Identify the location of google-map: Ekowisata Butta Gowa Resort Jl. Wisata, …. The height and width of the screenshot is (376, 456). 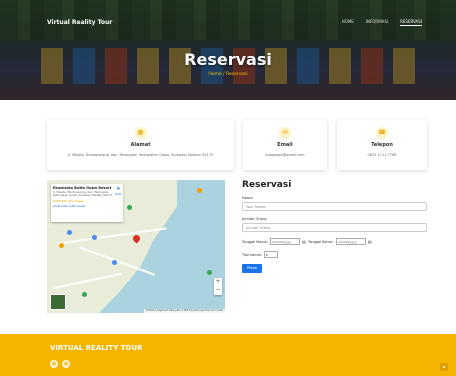
(136, 246).